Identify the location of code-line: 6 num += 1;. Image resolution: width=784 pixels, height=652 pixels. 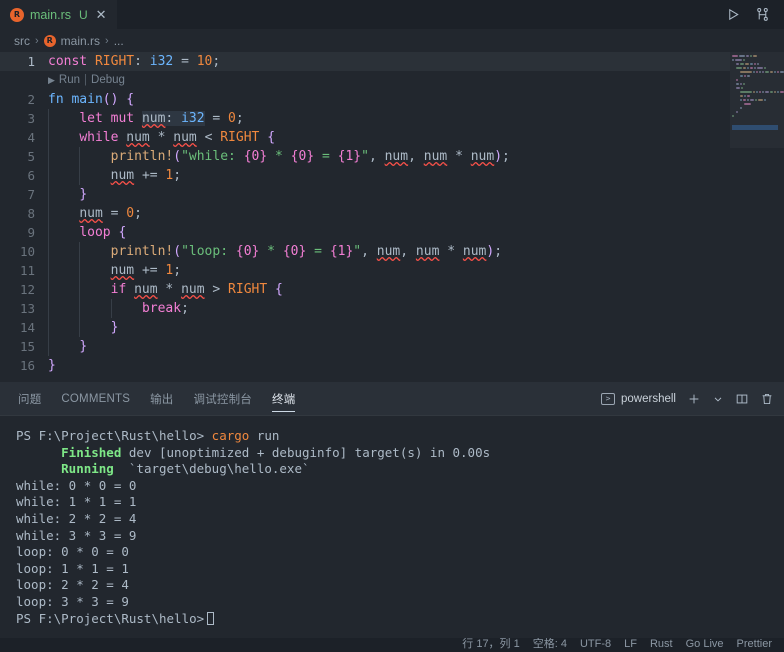
(392, 175).